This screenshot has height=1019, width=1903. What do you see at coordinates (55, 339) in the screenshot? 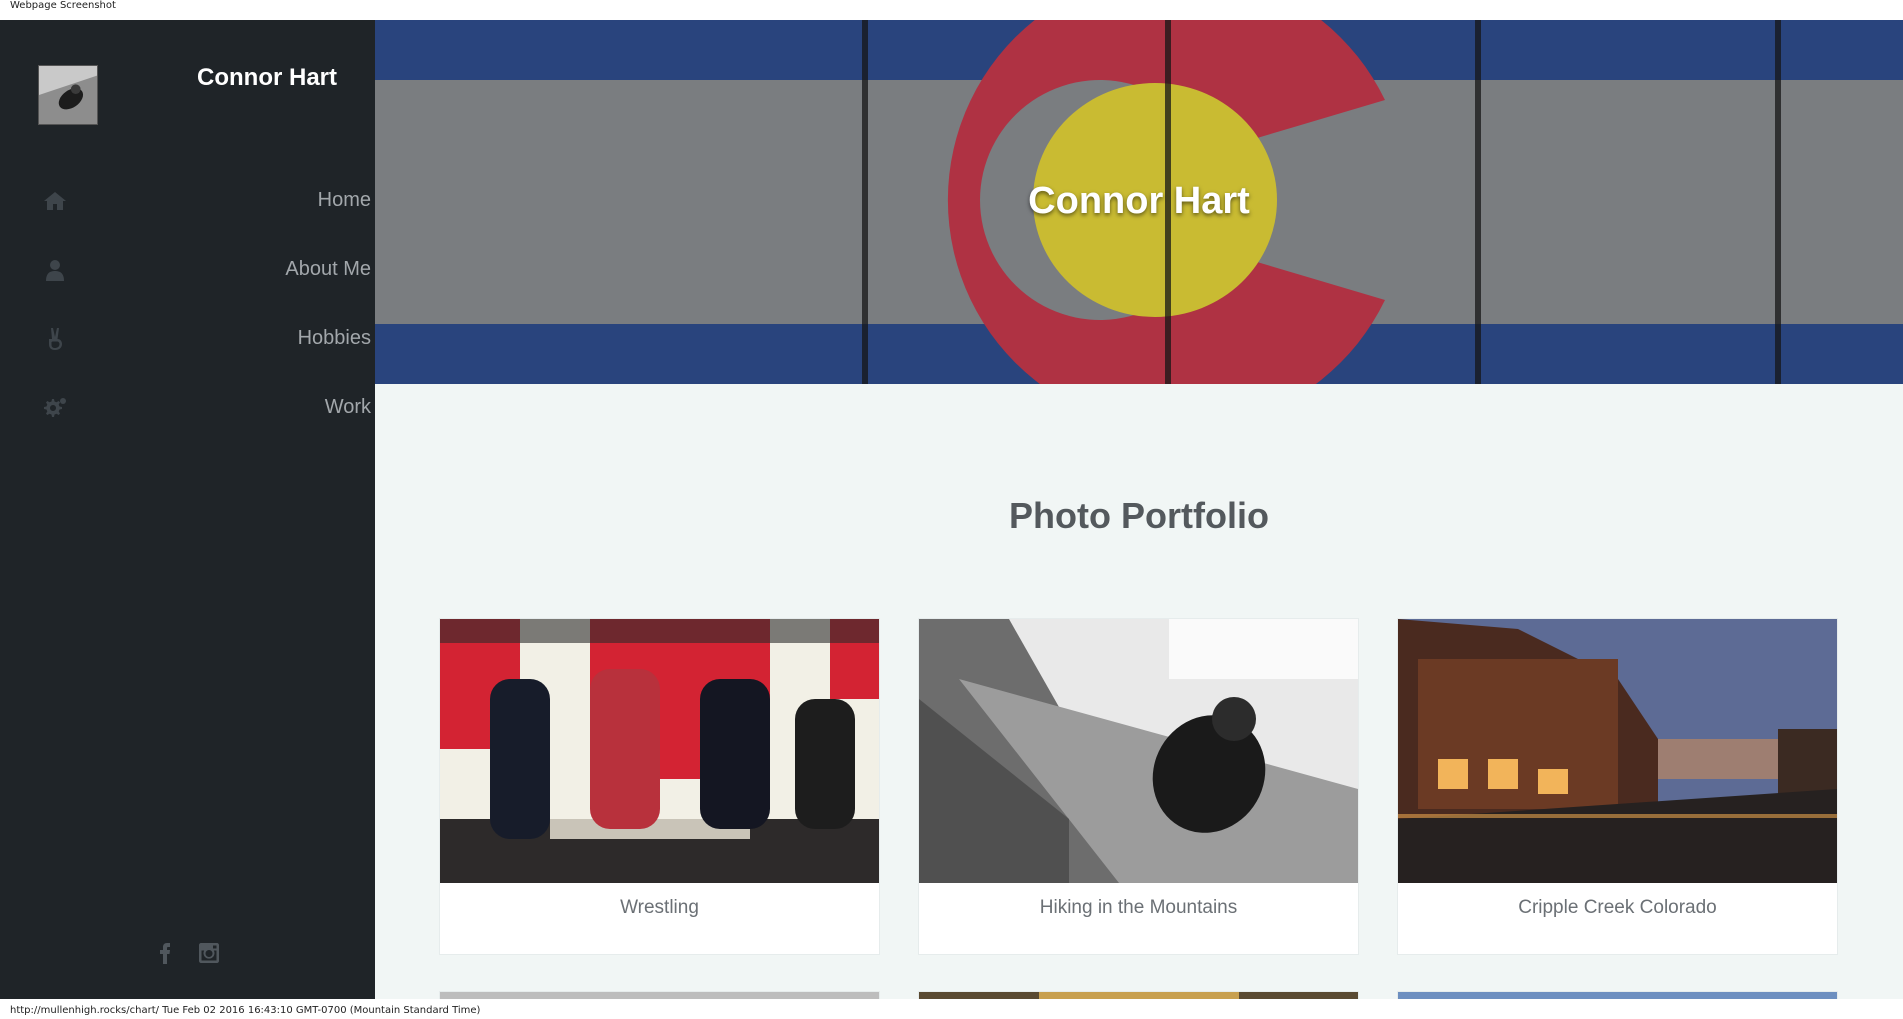
I see `peace-hand-icon` at bounding box center [55, 339].